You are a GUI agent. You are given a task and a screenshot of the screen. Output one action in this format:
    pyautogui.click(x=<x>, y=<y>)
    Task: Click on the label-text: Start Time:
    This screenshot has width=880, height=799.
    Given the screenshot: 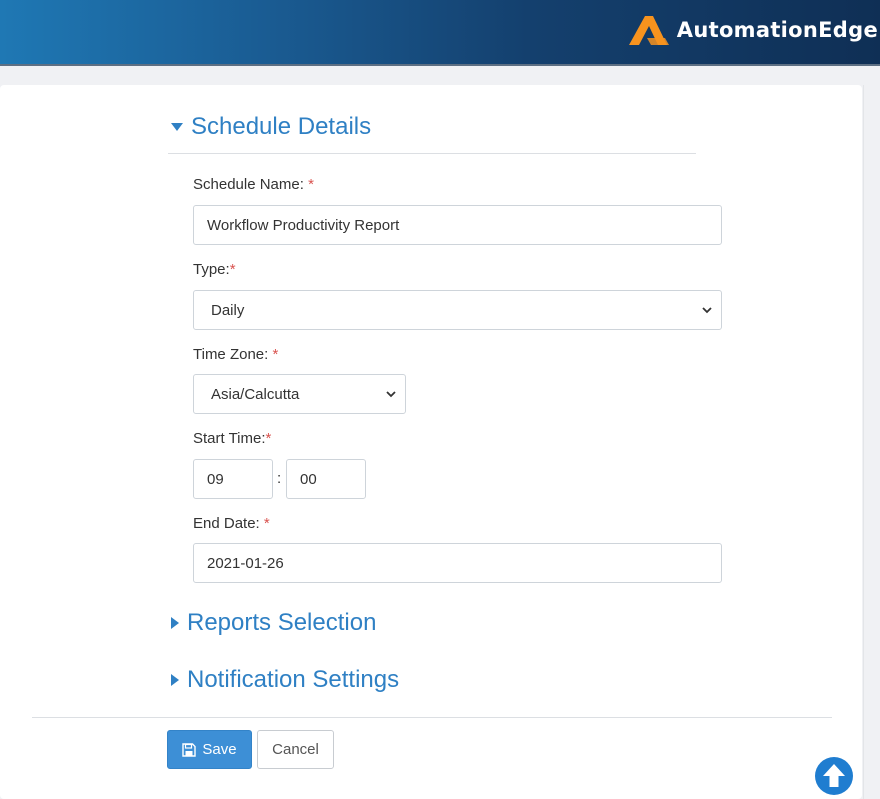 What is the action you would take?
    pyautogui.click(x=229, y=438)
    